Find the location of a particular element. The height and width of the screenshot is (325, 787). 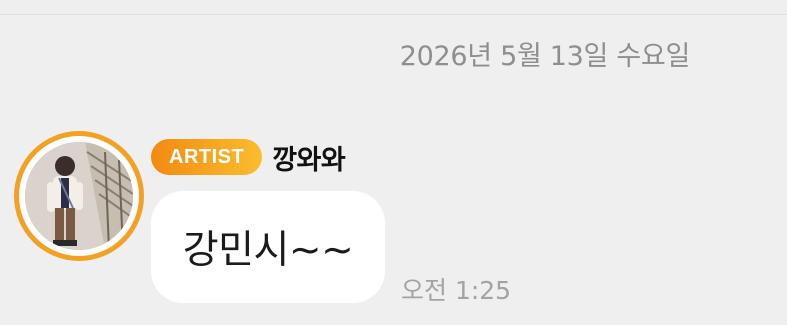

message-timestamp: 오전 1:25 is located at coordinates (456, 290).